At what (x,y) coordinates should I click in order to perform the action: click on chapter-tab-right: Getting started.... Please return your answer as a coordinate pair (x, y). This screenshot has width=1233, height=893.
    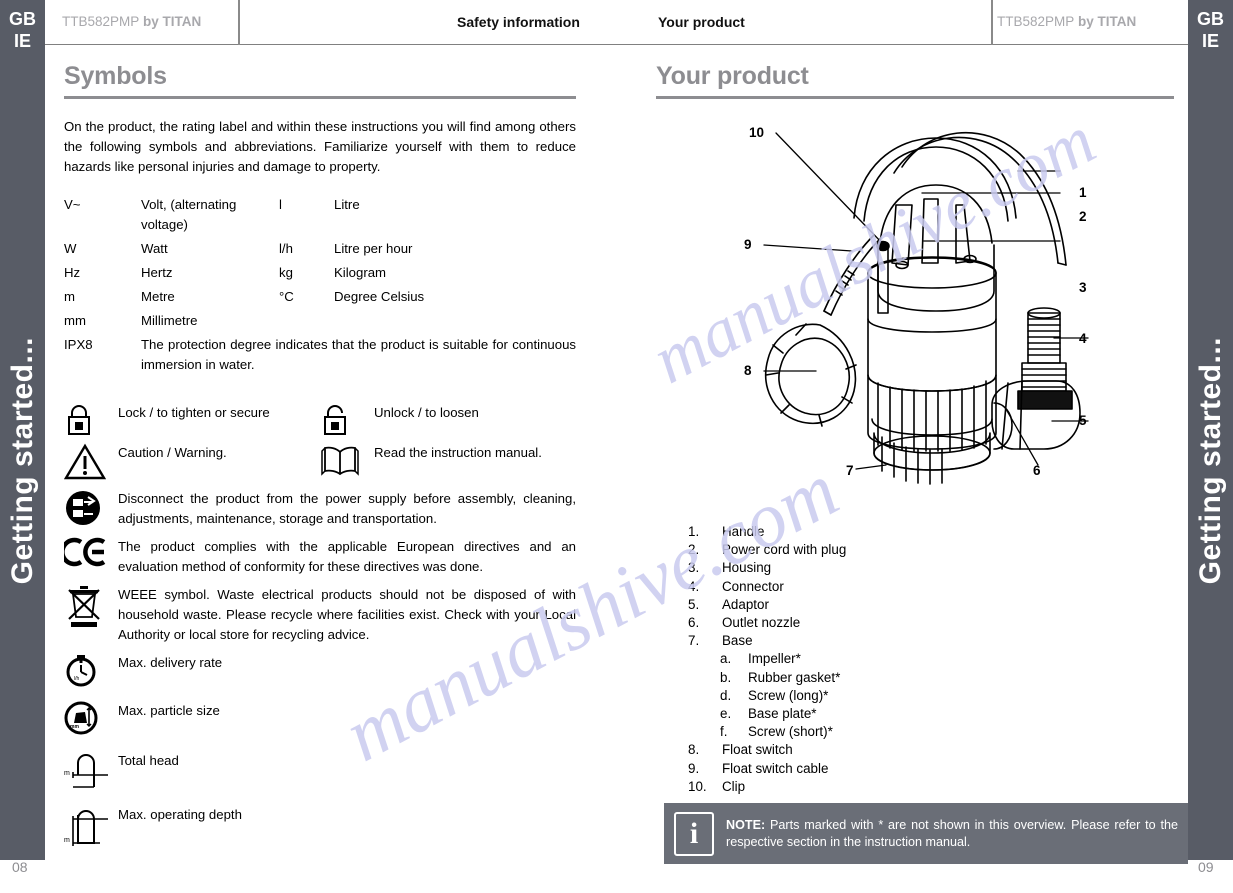
    Looking at the image, I should click on (1210, 461).